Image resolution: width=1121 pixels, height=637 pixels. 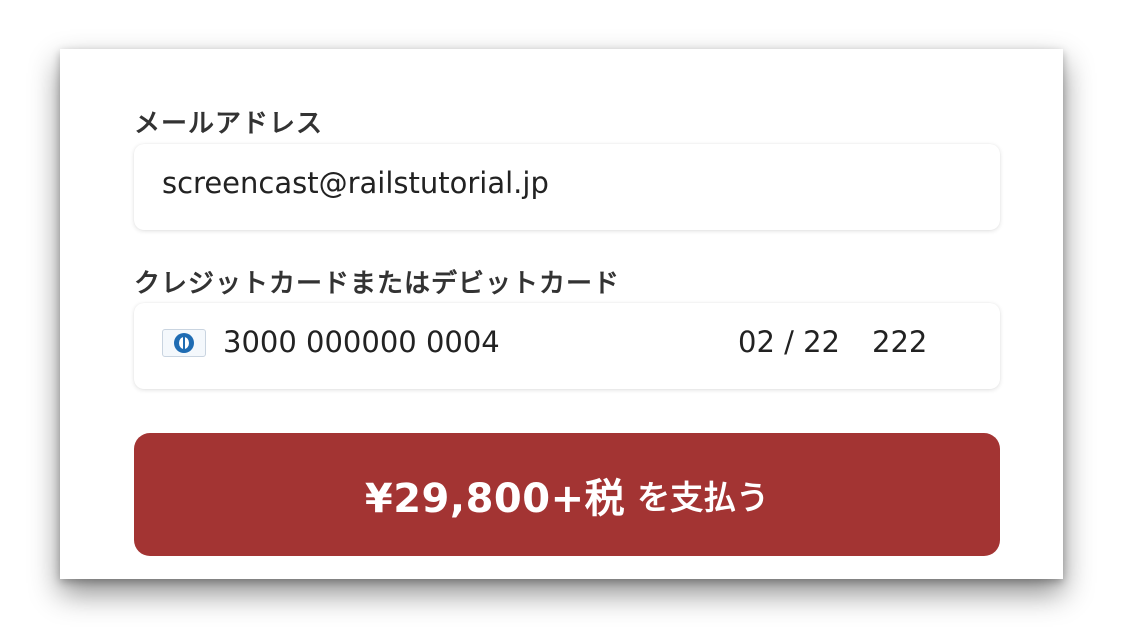 I want to click on pay-button-label: を支払う, so click(x=703, y=497).